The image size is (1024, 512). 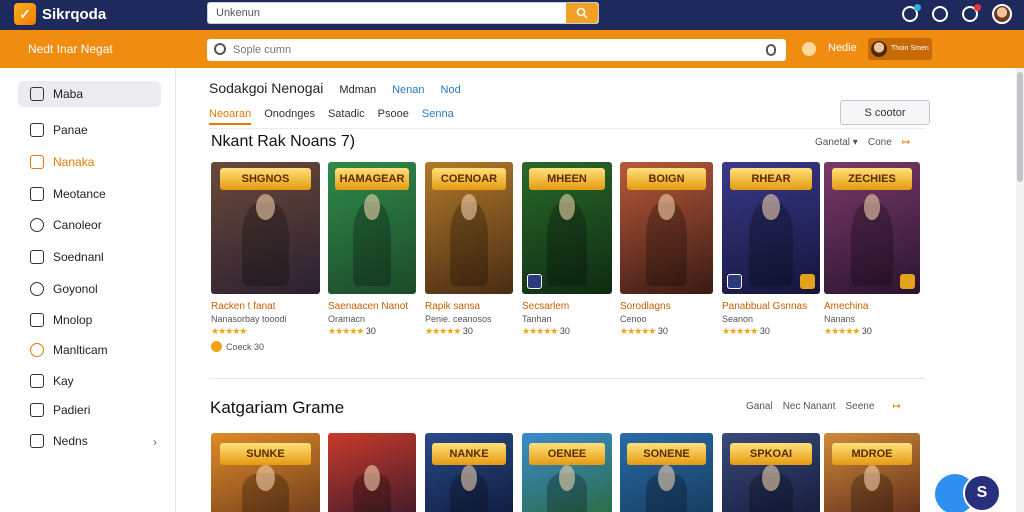 I want to click on sidebar-item-4: Canoleor, so click(x=89, y=225).